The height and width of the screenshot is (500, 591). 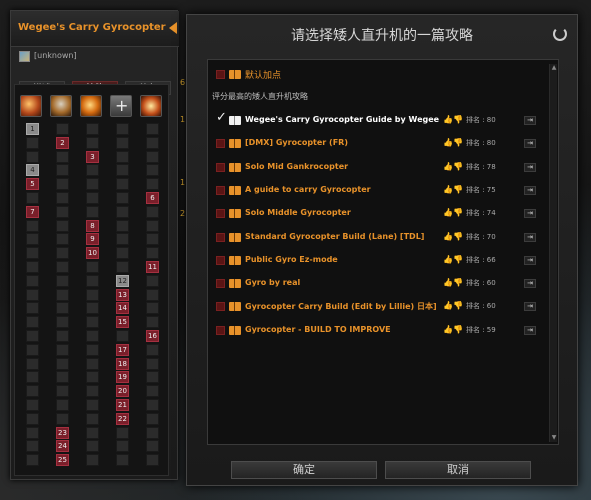 I want to click on skill-level-cell: 2, so click(x=62, y=142).